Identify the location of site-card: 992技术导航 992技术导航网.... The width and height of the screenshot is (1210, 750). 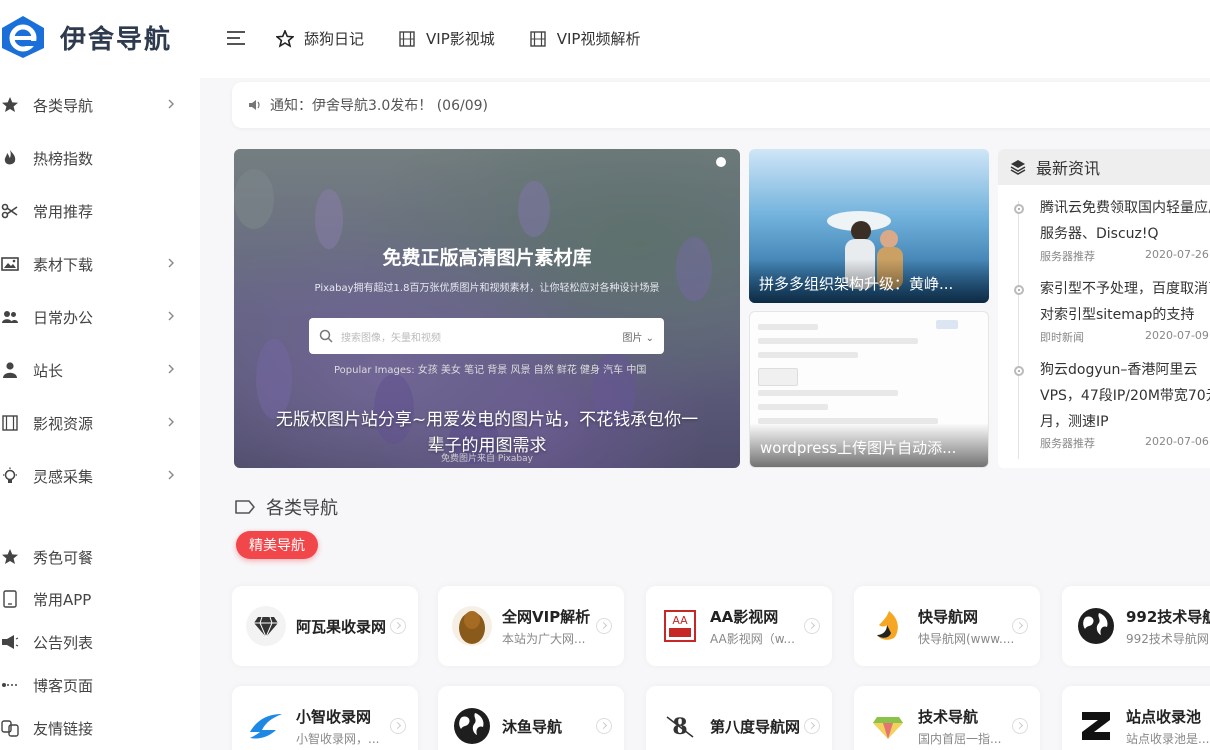
(1136, 626).